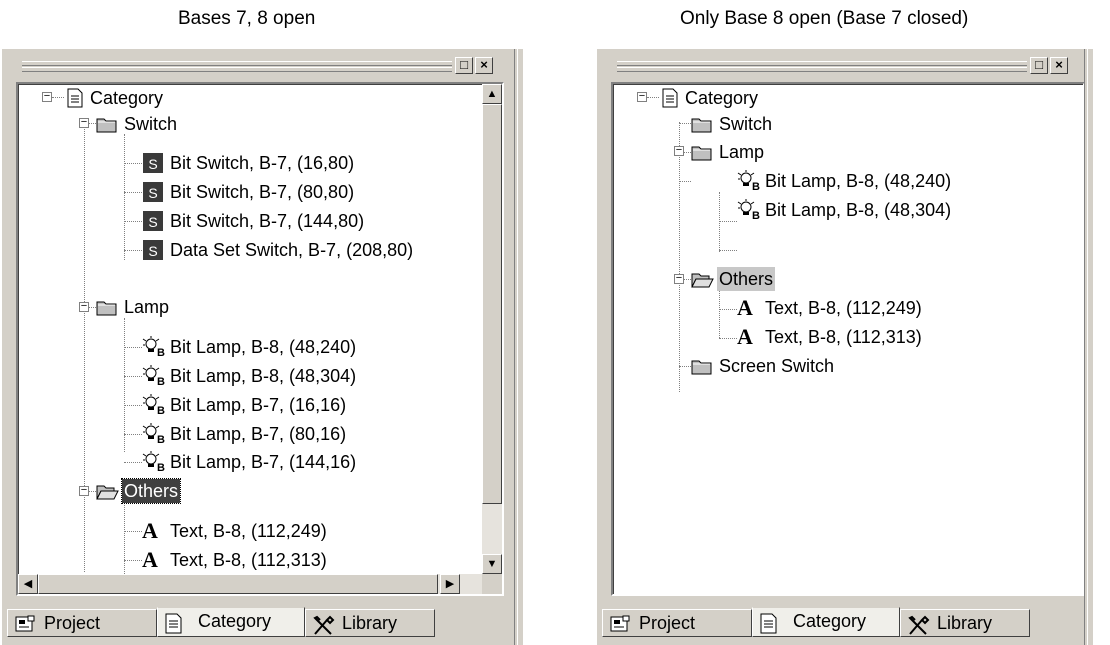  I want to click on folder-label: Screen Switch, so click(777, 366).